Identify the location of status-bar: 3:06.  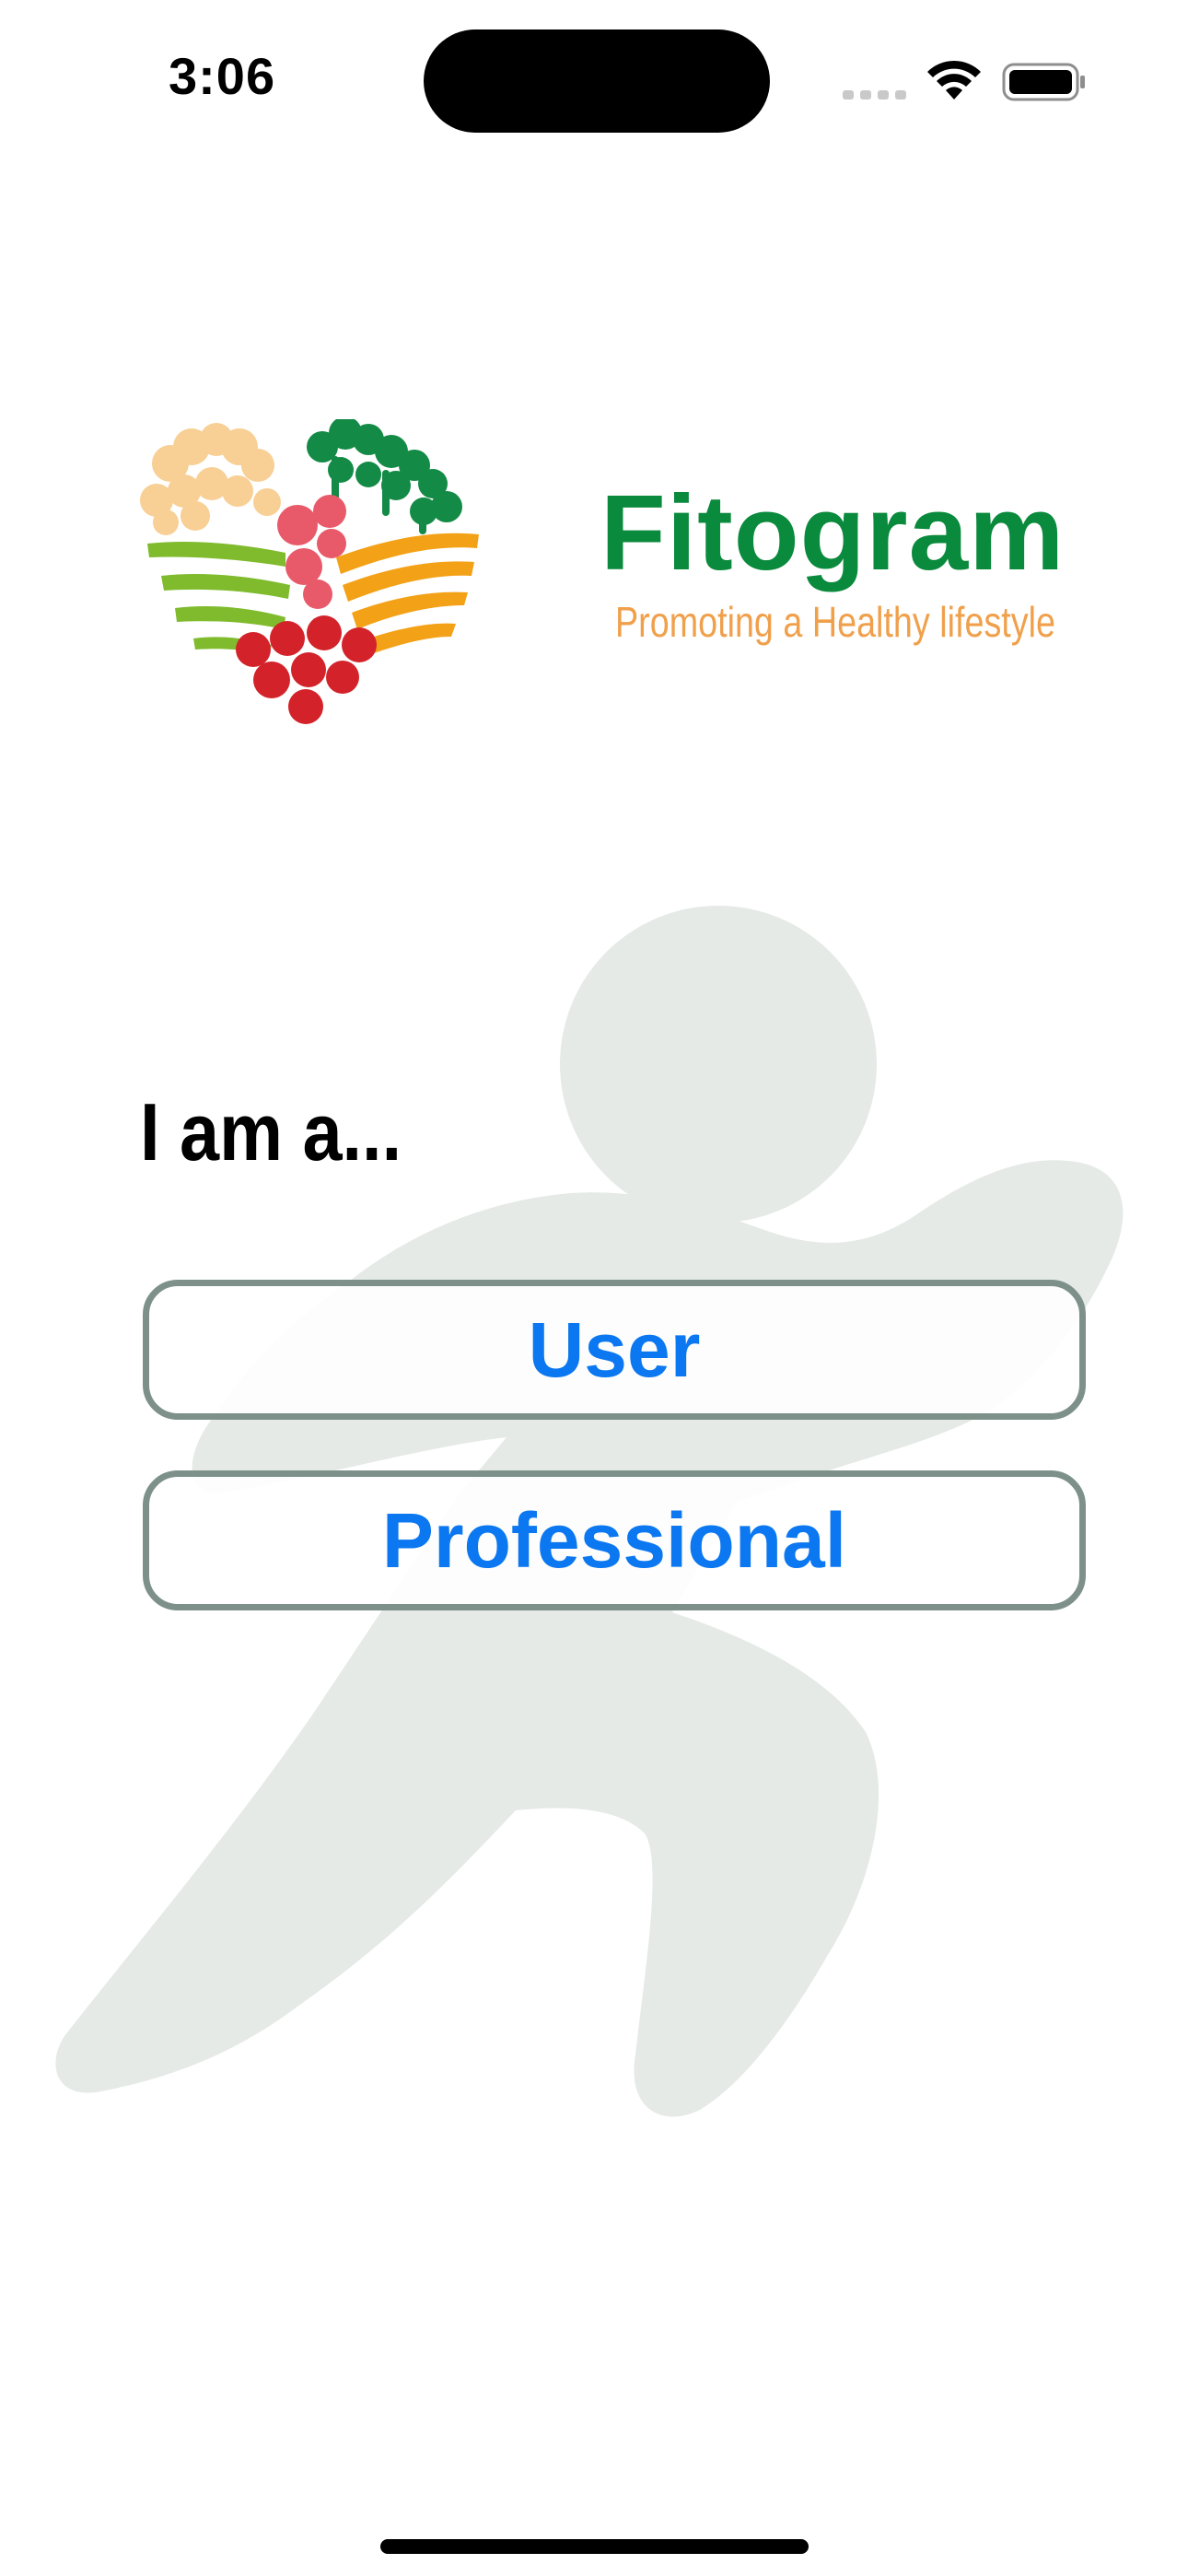
(594, 78).